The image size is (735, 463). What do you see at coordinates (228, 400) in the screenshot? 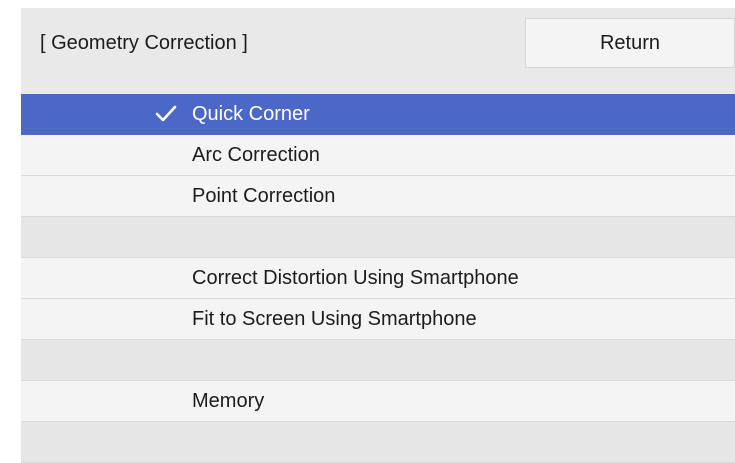
I see `menu-item-label: Memory` at bounding box center [228, 400].